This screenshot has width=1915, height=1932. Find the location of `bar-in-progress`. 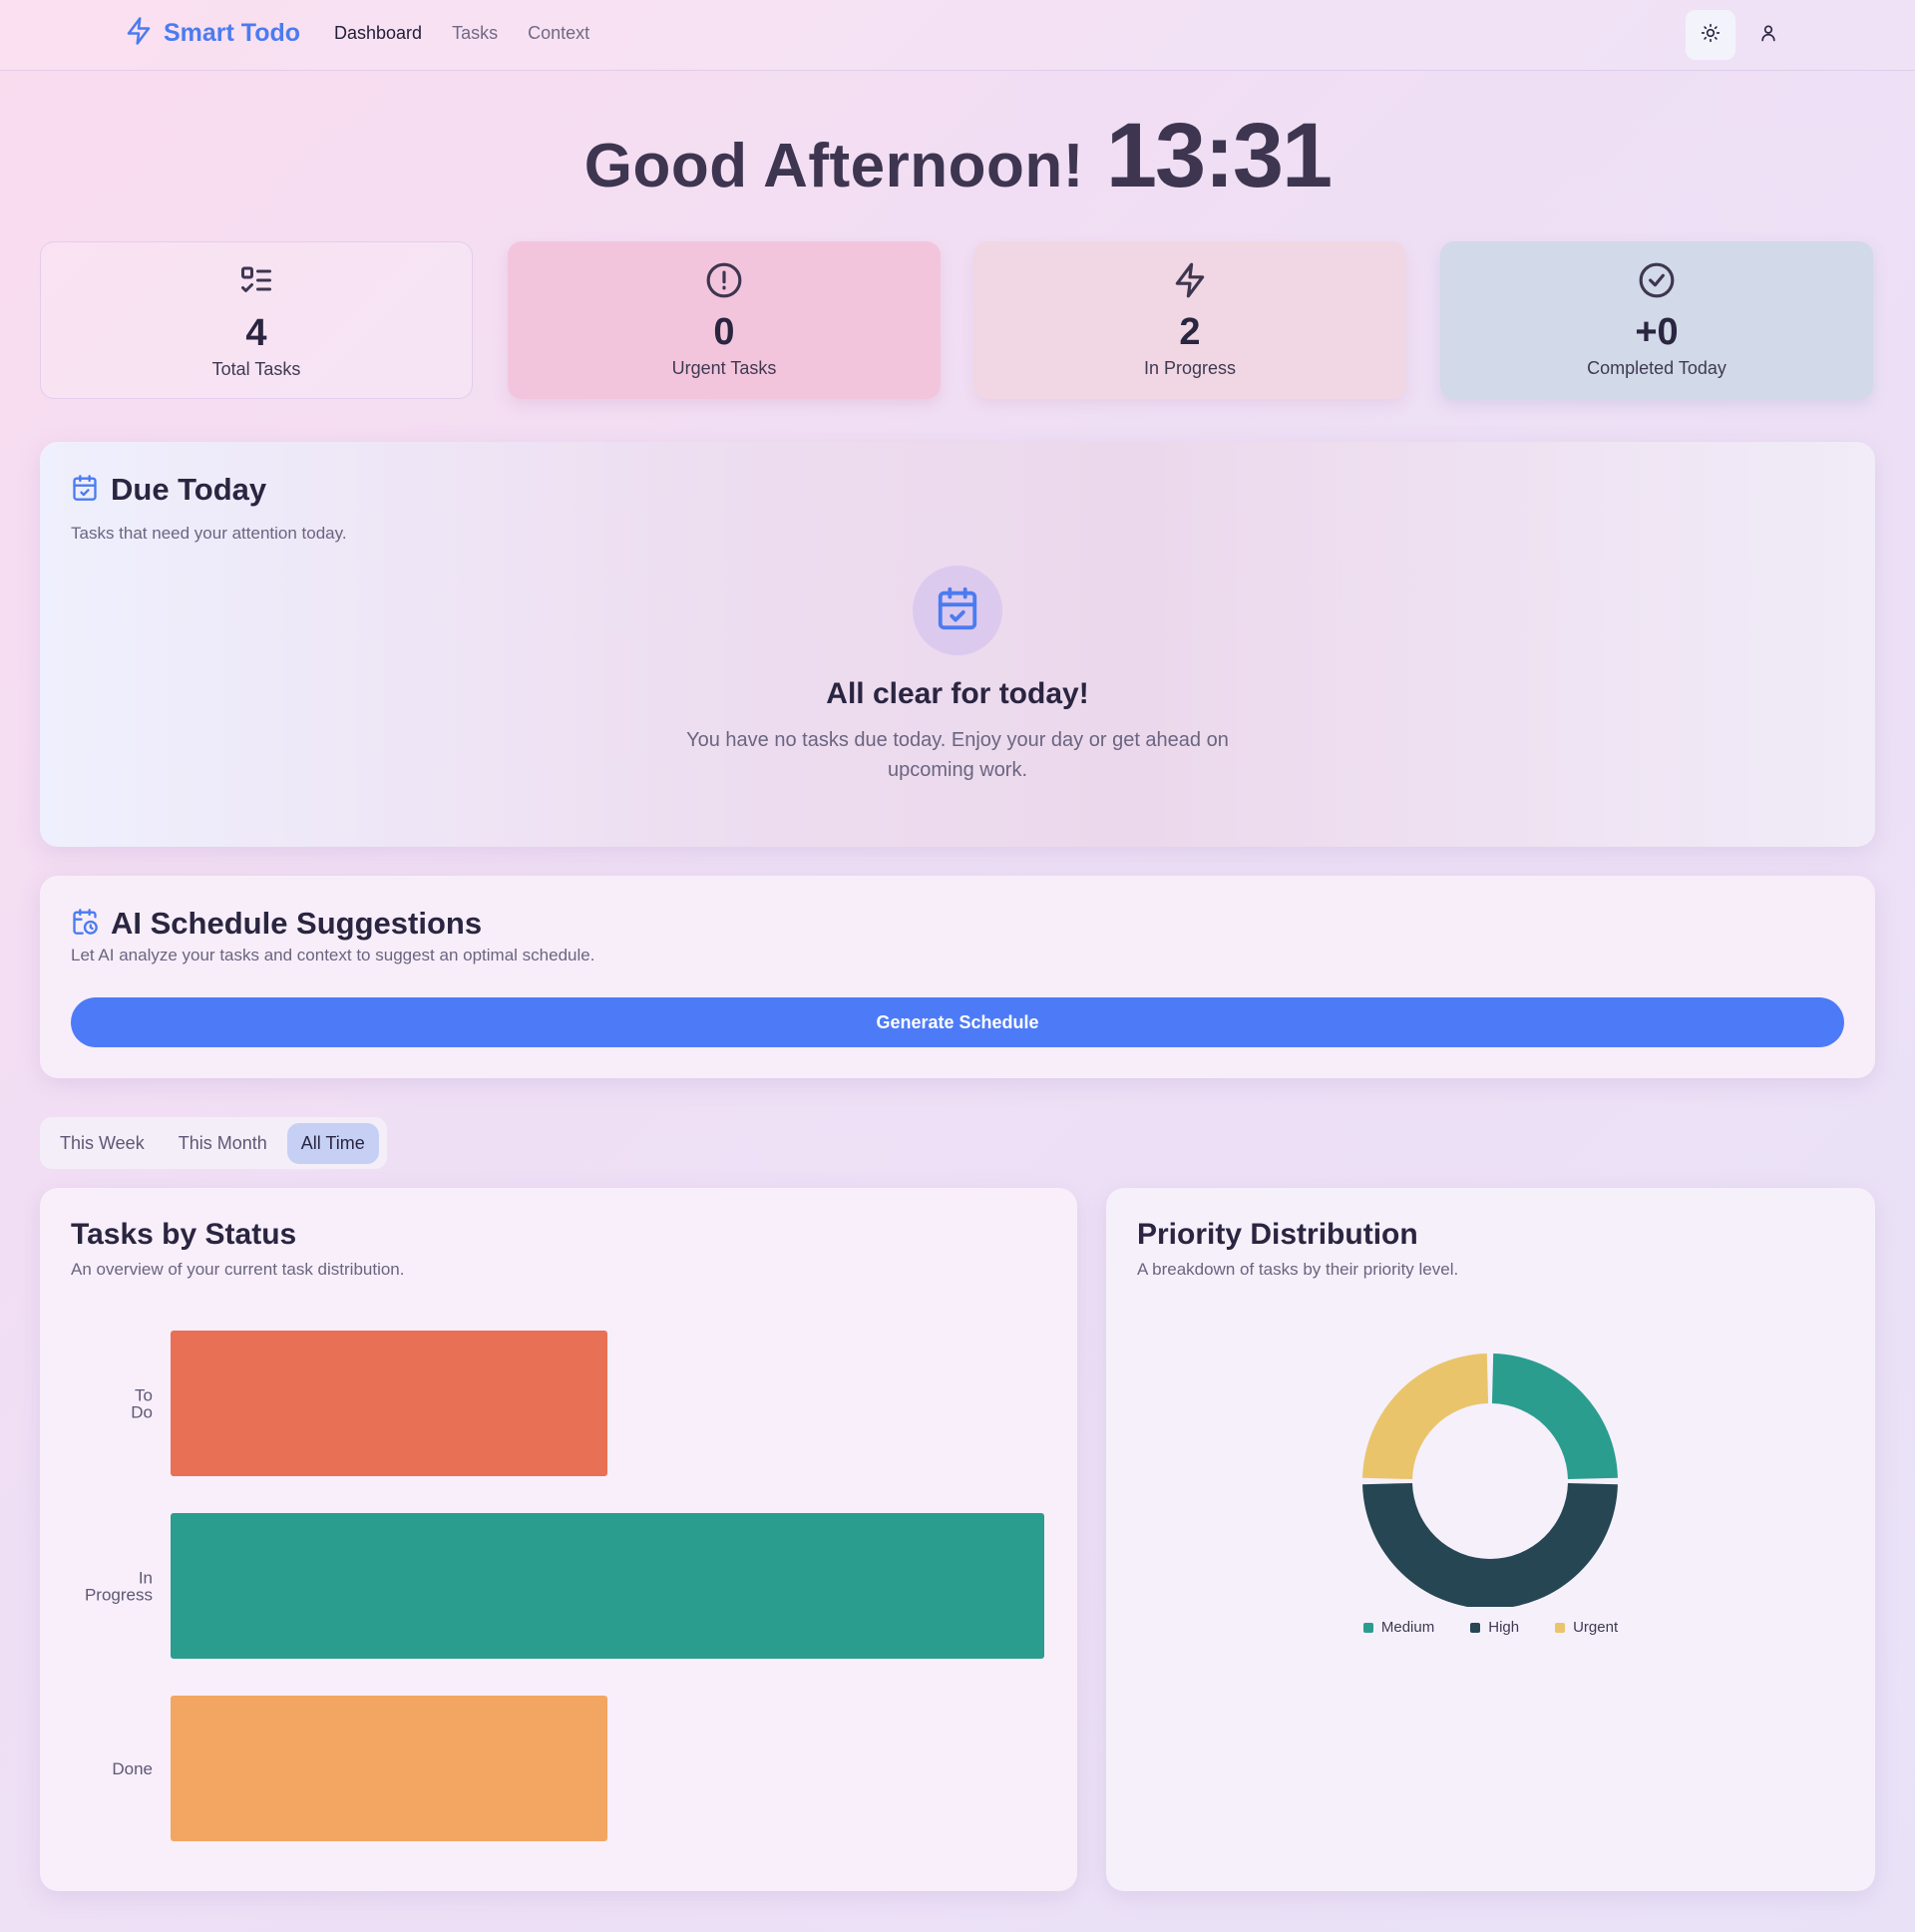

bar-in-progress is located at coordinates (607, 1586).